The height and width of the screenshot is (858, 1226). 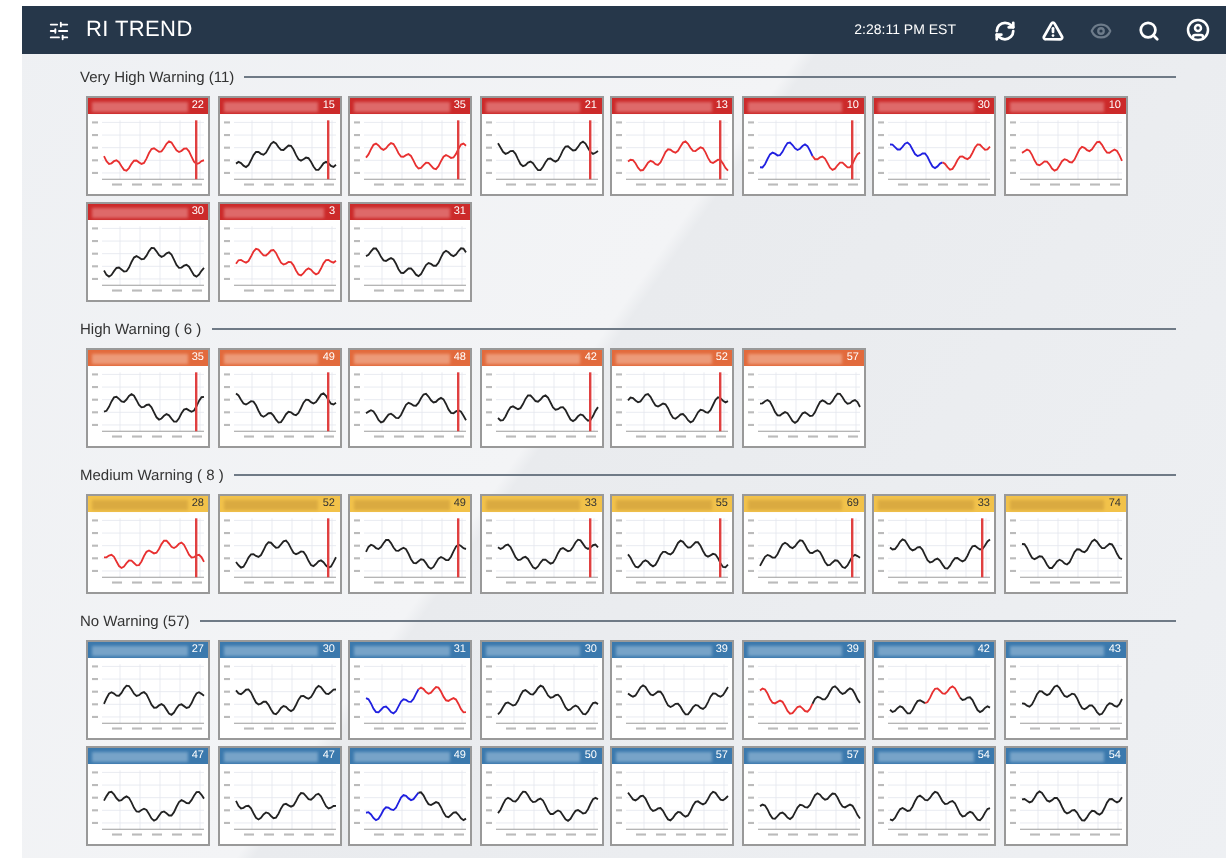 I want to click on app-title: RI TREND, so click(x=140, y=30).